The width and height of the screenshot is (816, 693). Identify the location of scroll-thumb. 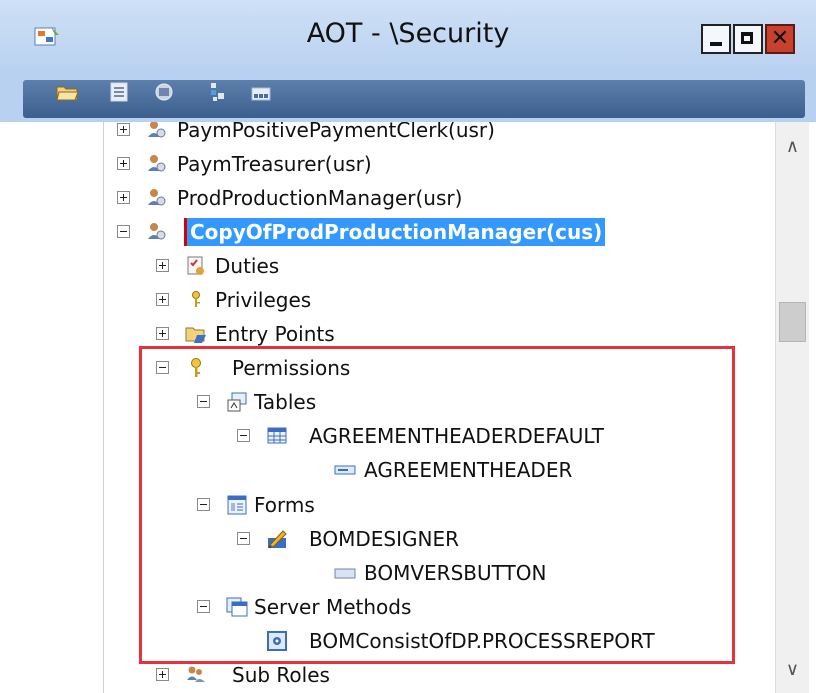
(792, 322).